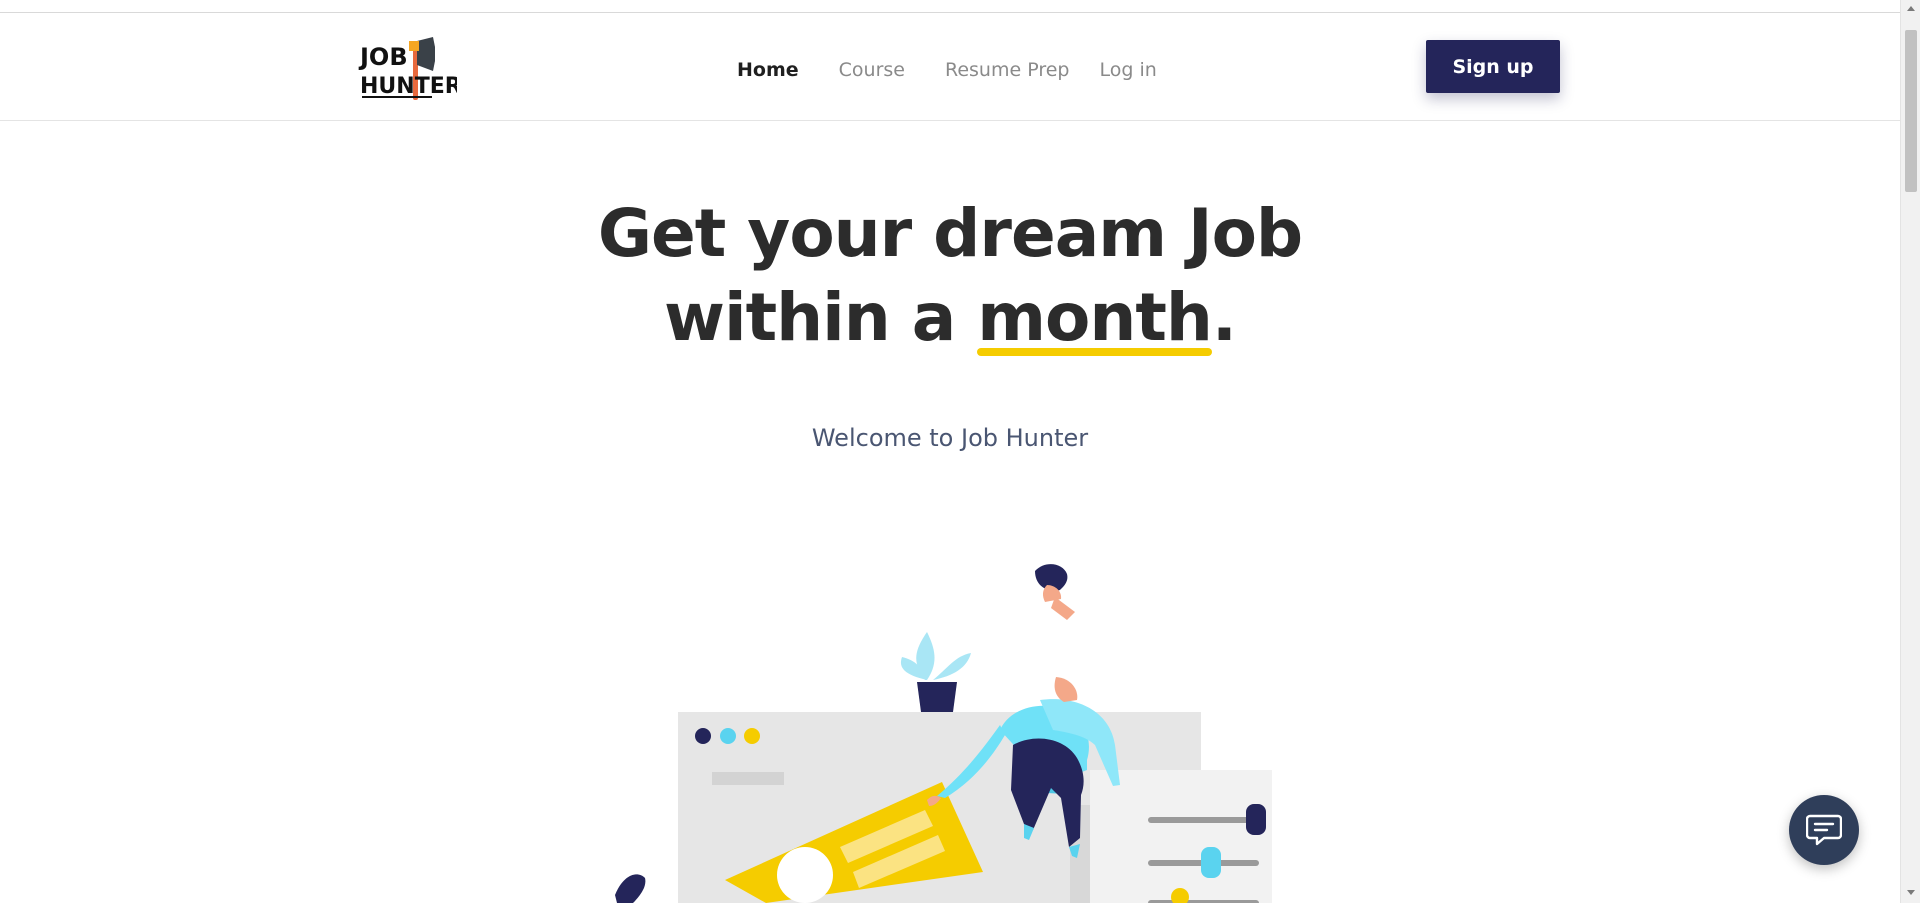  Describe the element at coordinates (1127, 70) in the screenshot. I see `nav-log-in: Log in` at that location.